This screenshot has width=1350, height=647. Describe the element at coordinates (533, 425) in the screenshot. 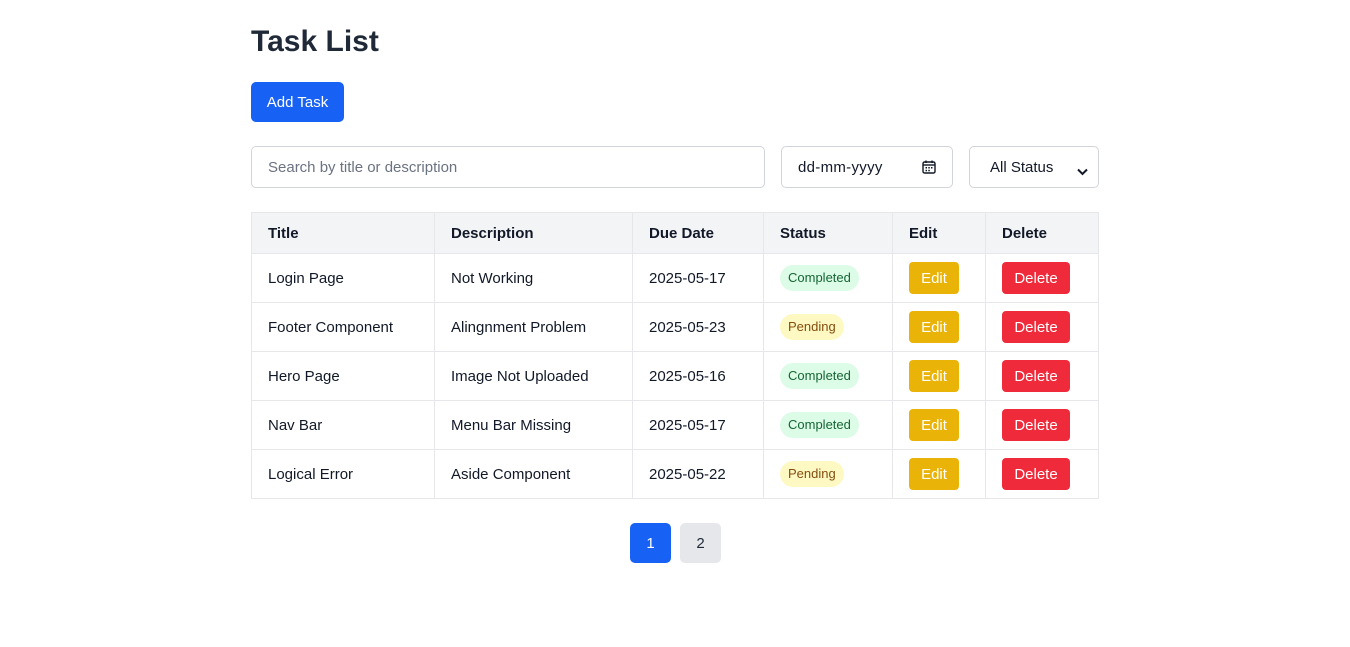

I see `task-description: Menu Bar Missing` at that location.